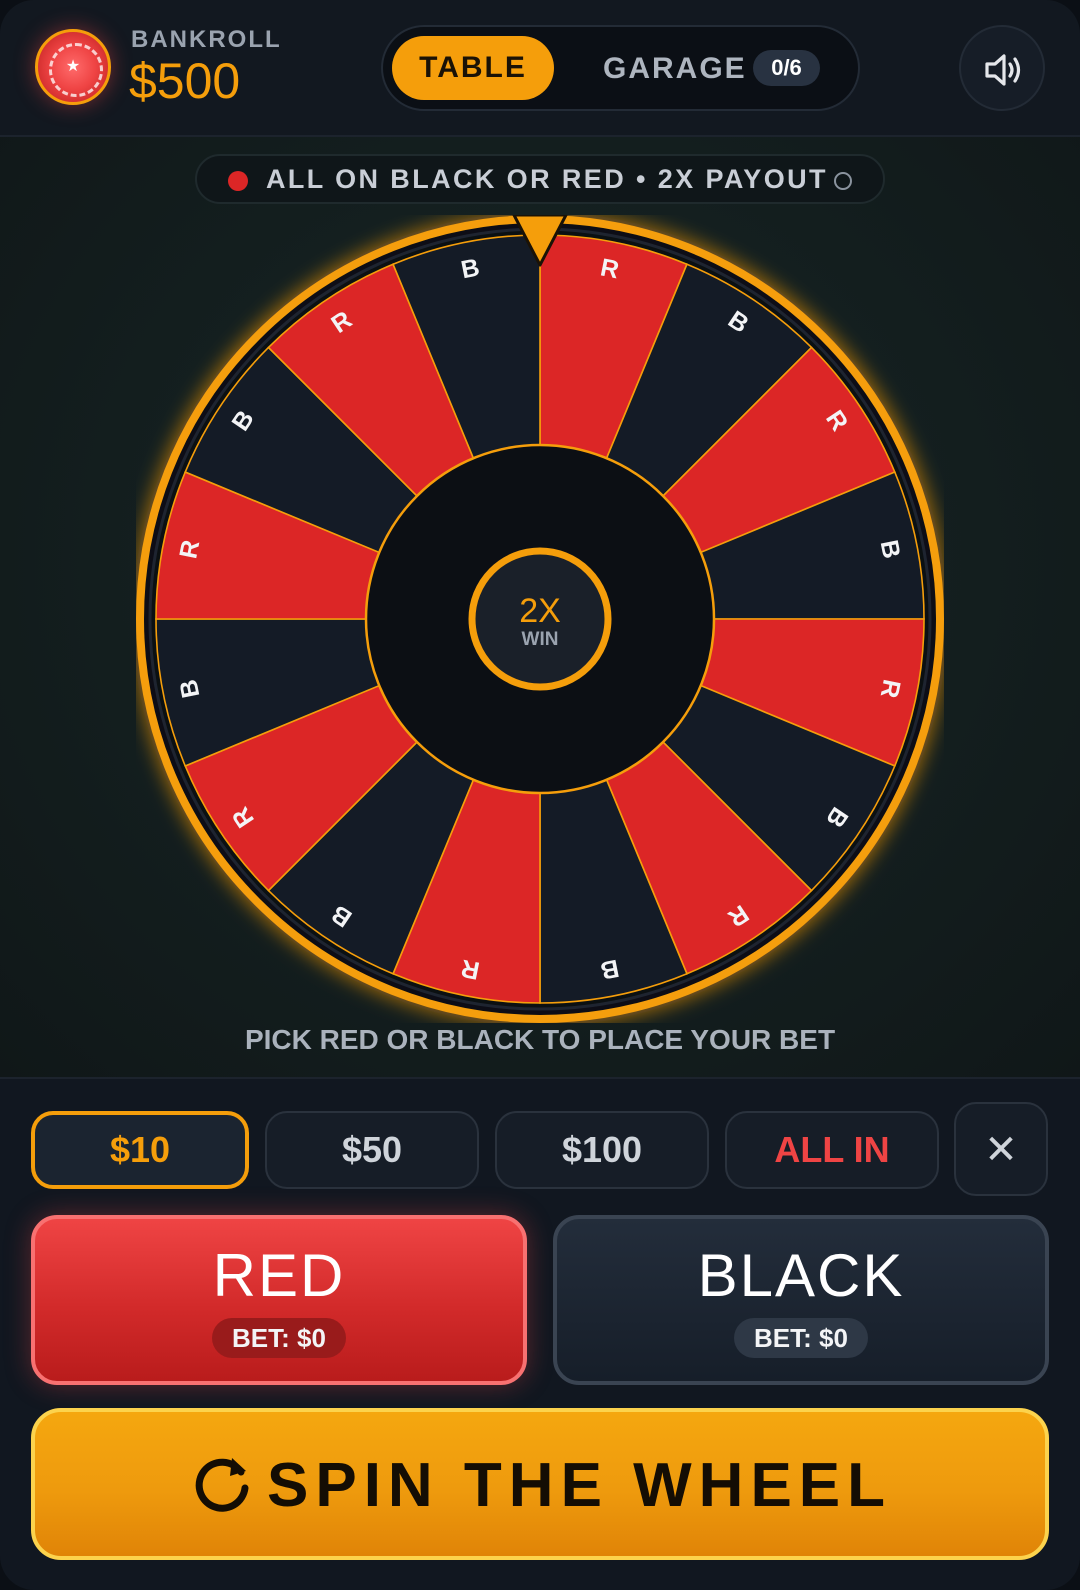  What do you see at coordinates (222, 1485) in the screenshot?
I see `refresh-icon` at bounding box center [222, 1485].